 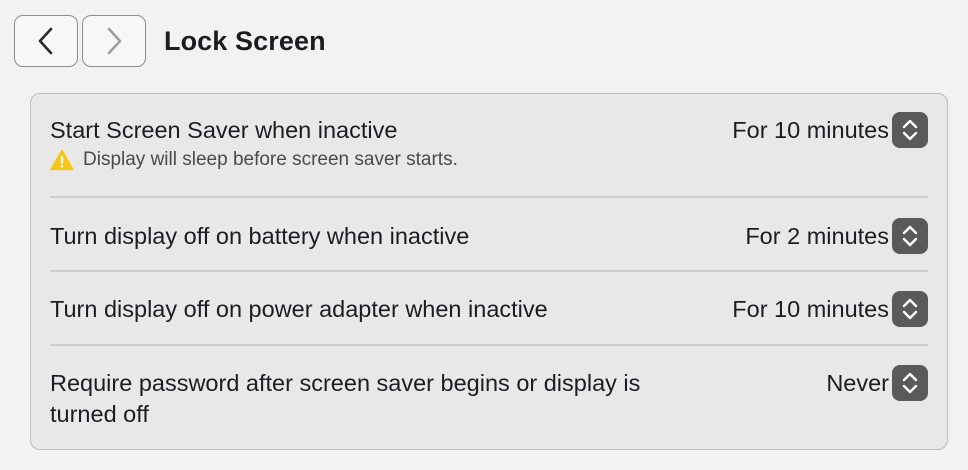 I want to click on display-off-adapter-value: For 10 minutes, so click(x=810, y=308).